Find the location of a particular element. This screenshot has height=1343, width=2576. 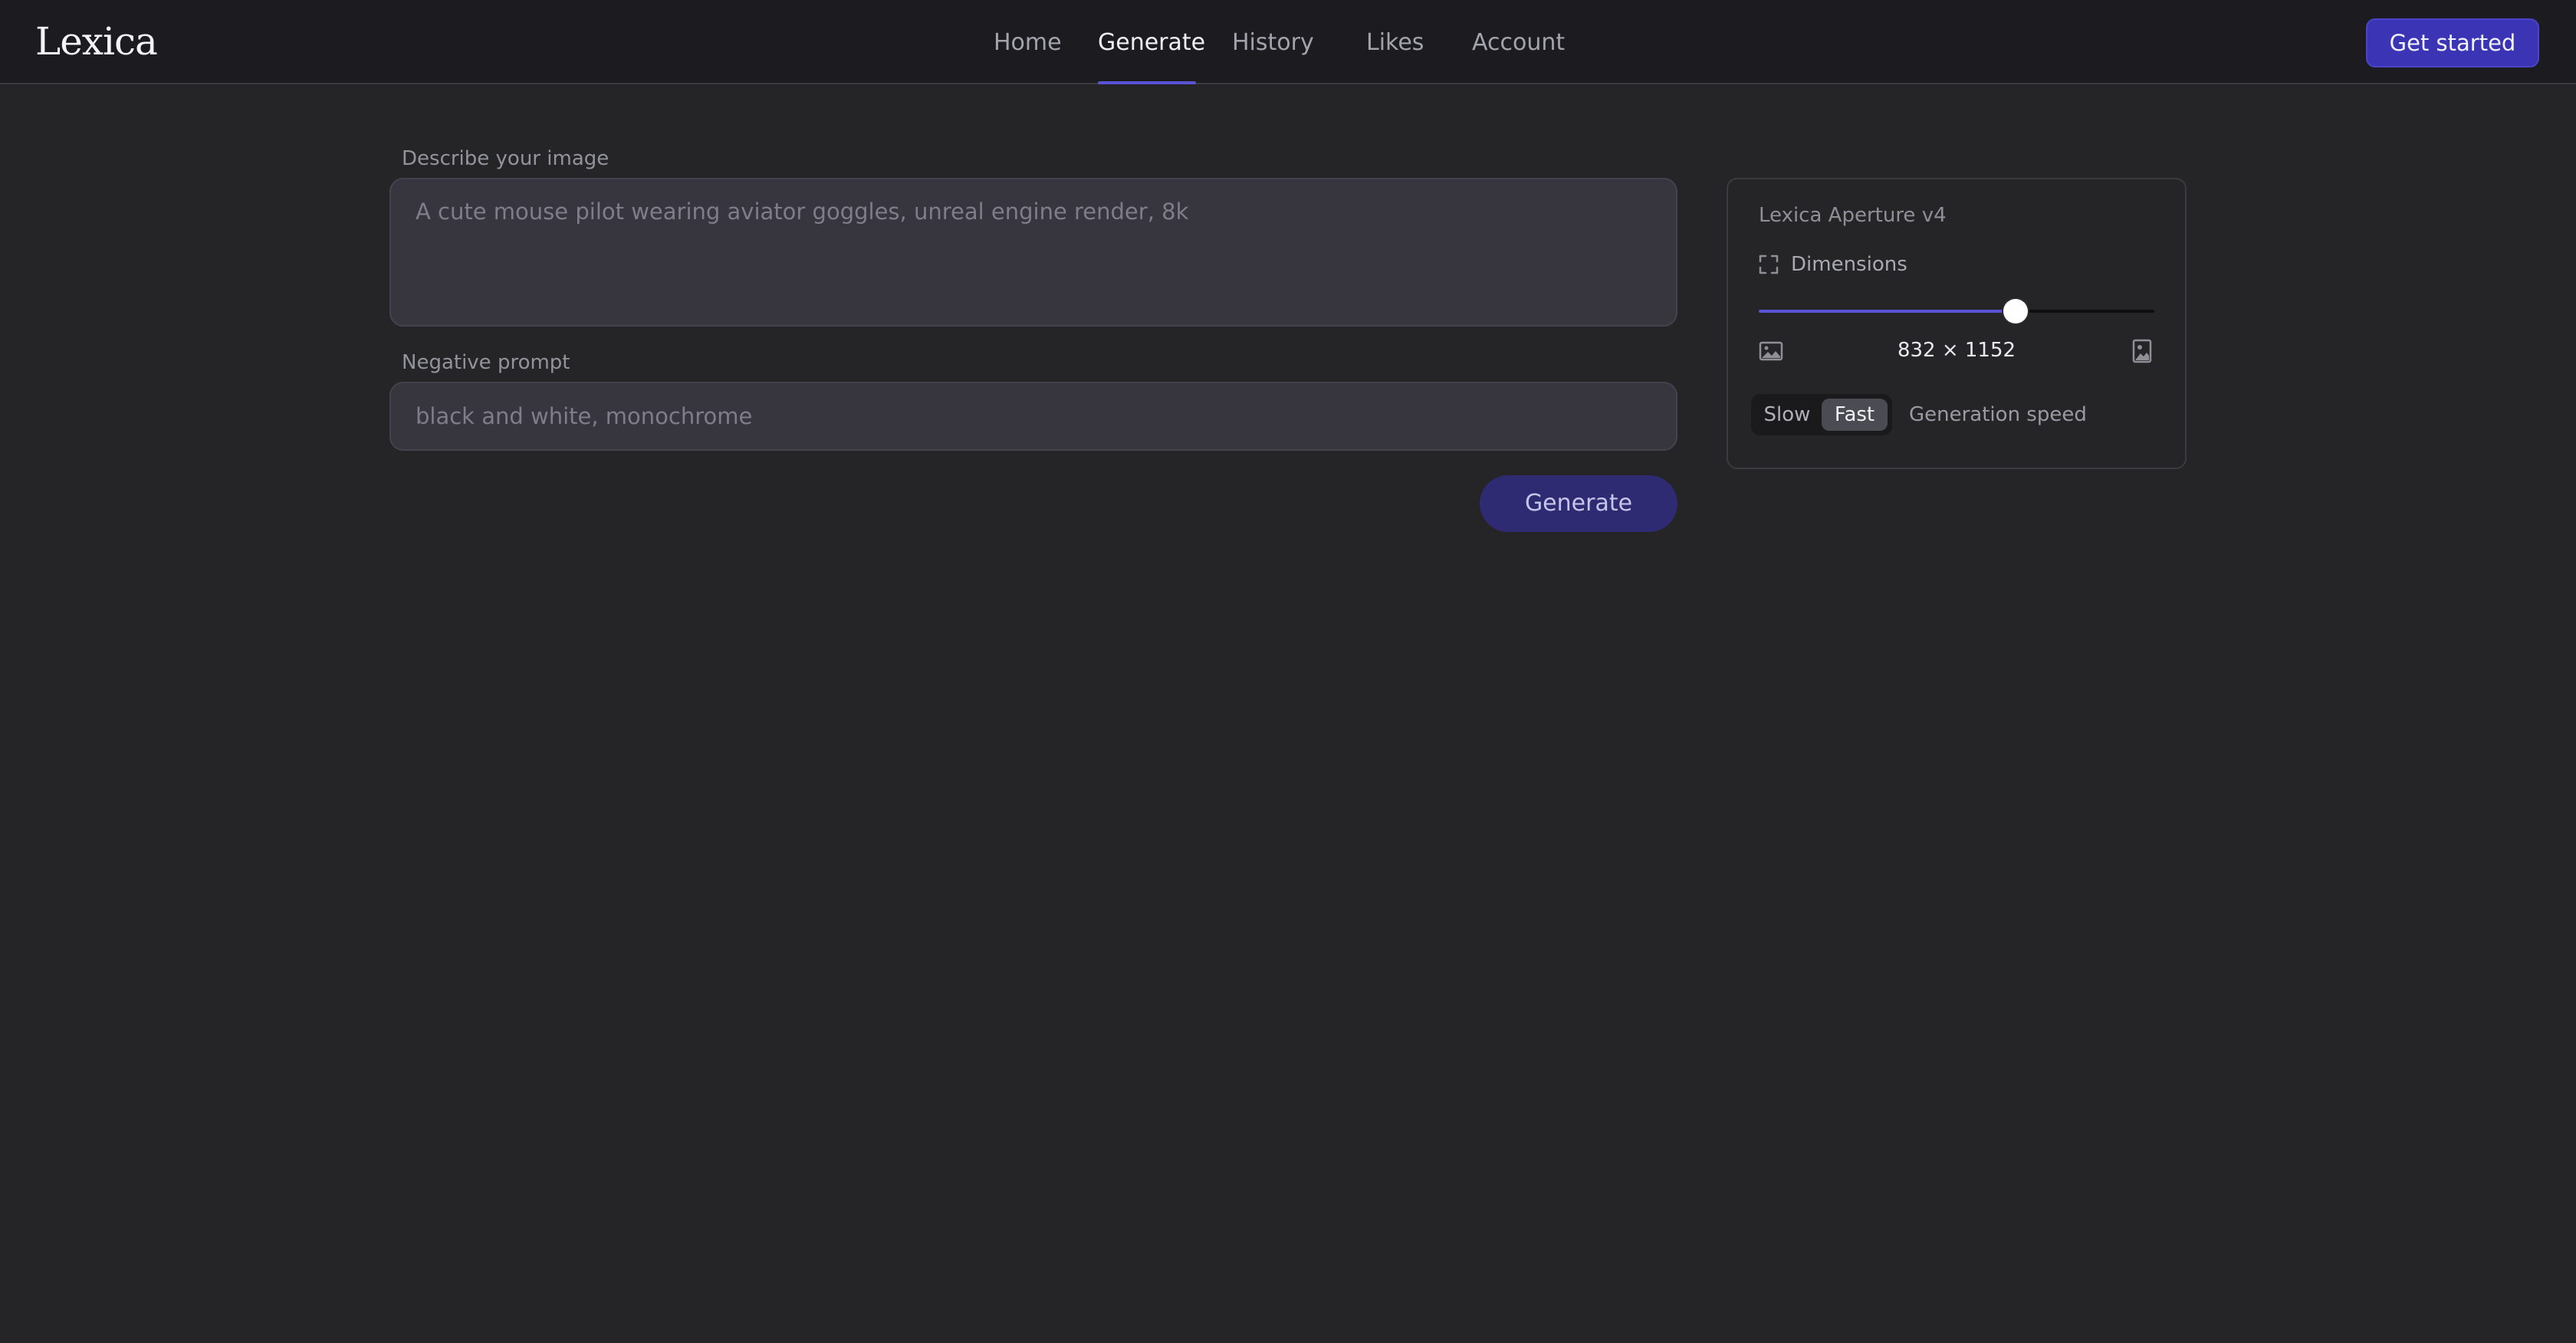

generation-speed-label: Generation speed is located at coordinates (1998, 415).